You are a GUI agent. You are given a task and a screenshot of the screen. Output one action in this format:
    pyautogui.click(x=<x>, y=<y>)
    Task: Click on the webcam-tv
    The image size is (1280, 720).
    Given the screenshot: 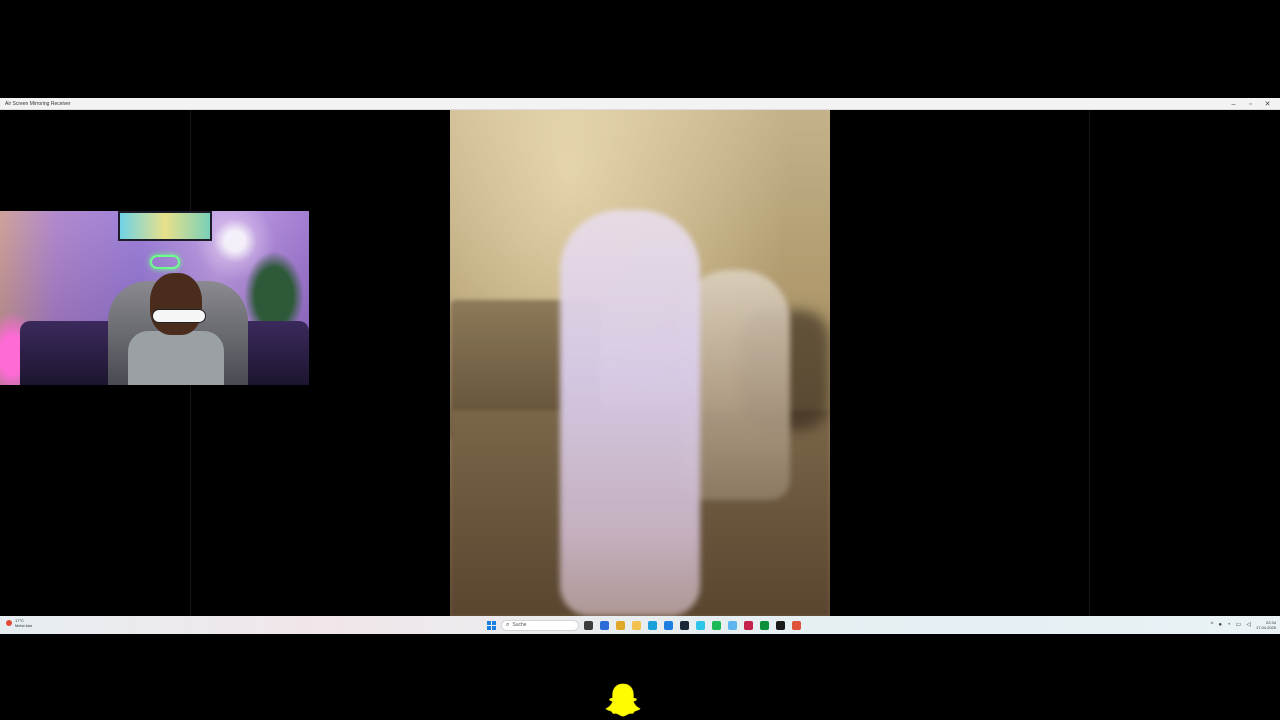 What is the action you would take?
    pyautogui.click(x=165, y=226)
    